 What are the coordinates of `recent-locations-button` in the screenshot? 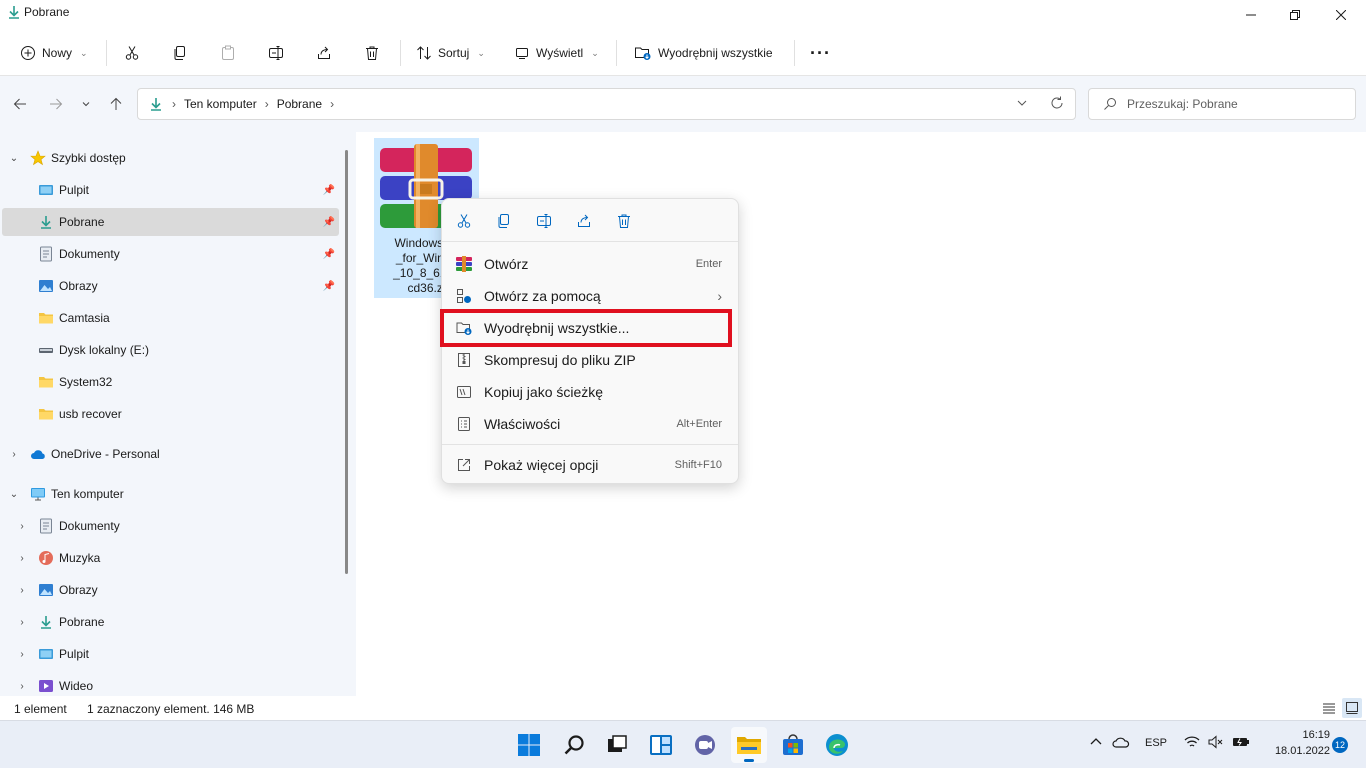 It's located at (86, 104).